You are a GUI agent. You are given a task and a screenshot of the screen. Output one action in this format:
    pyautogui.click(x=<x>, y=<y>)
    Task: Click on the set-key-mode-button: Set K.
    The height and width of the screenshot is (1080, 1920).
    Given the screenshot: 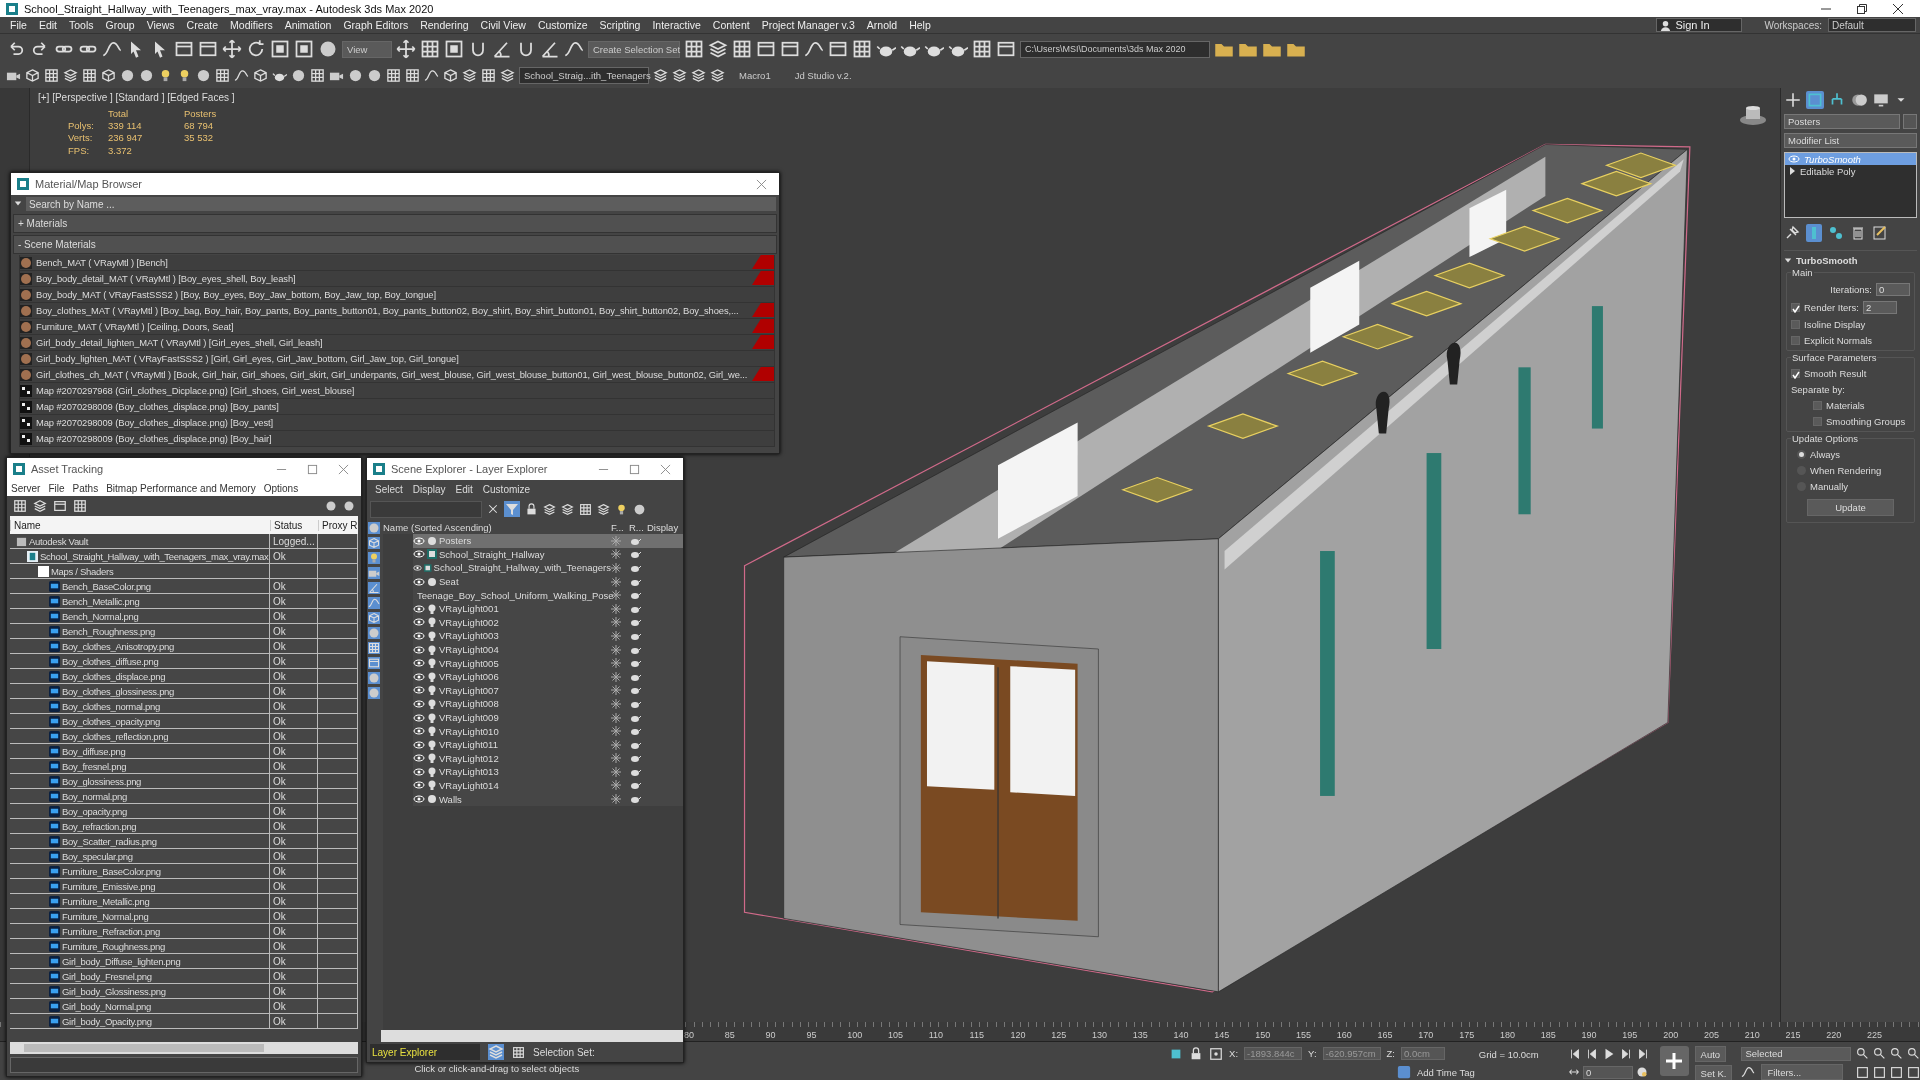 What is the action you would take?
    pyautogui.click(x=1713, y=1072)
    